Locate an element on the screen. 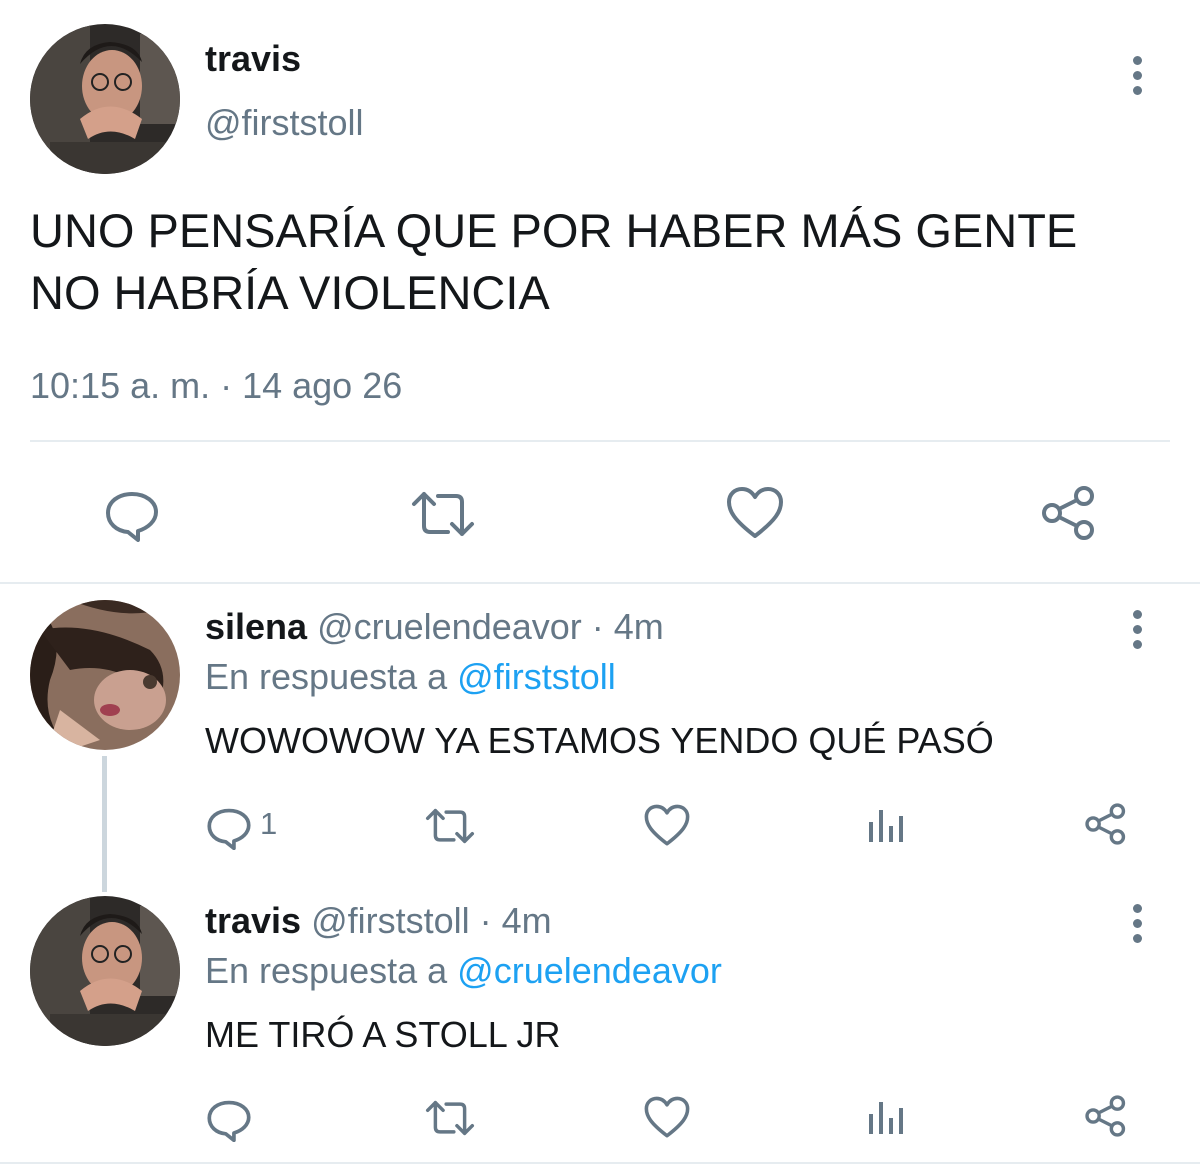 The image size is (1200, 1166). reply-context: En respuesta a @cruelendeavor is located at coordinates (463, 971).